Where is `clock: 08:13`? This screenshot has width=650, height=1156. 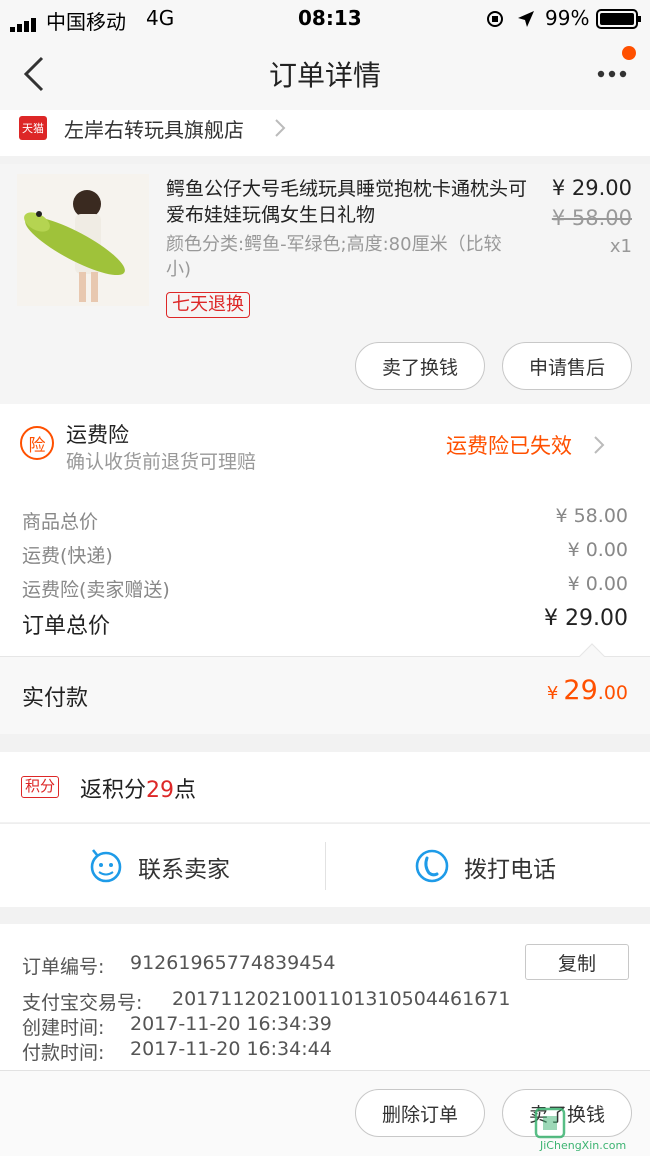 clock: 08:13 is located at coordinates (330, 18).